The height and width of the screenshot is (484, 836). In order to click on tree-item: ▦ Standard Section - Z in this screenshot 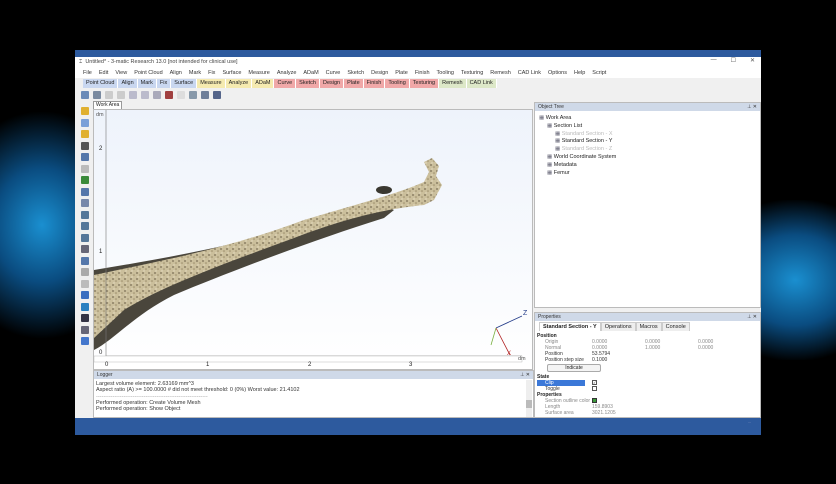, I will do `click(577, 150)`.